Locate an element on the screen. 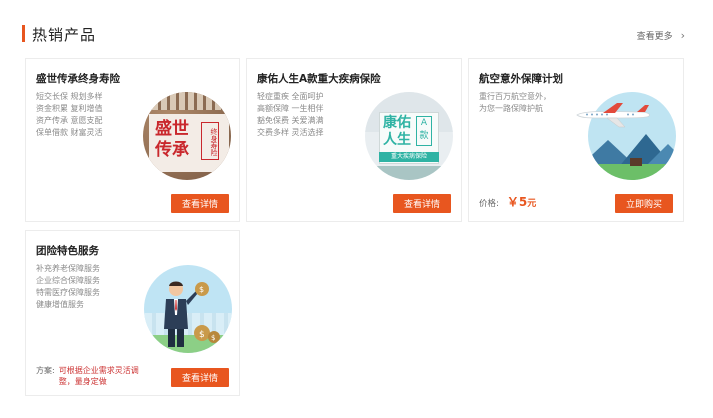 The image size is (713, 418). currency-symbol: ￥ is located at coordinates (512, 202).